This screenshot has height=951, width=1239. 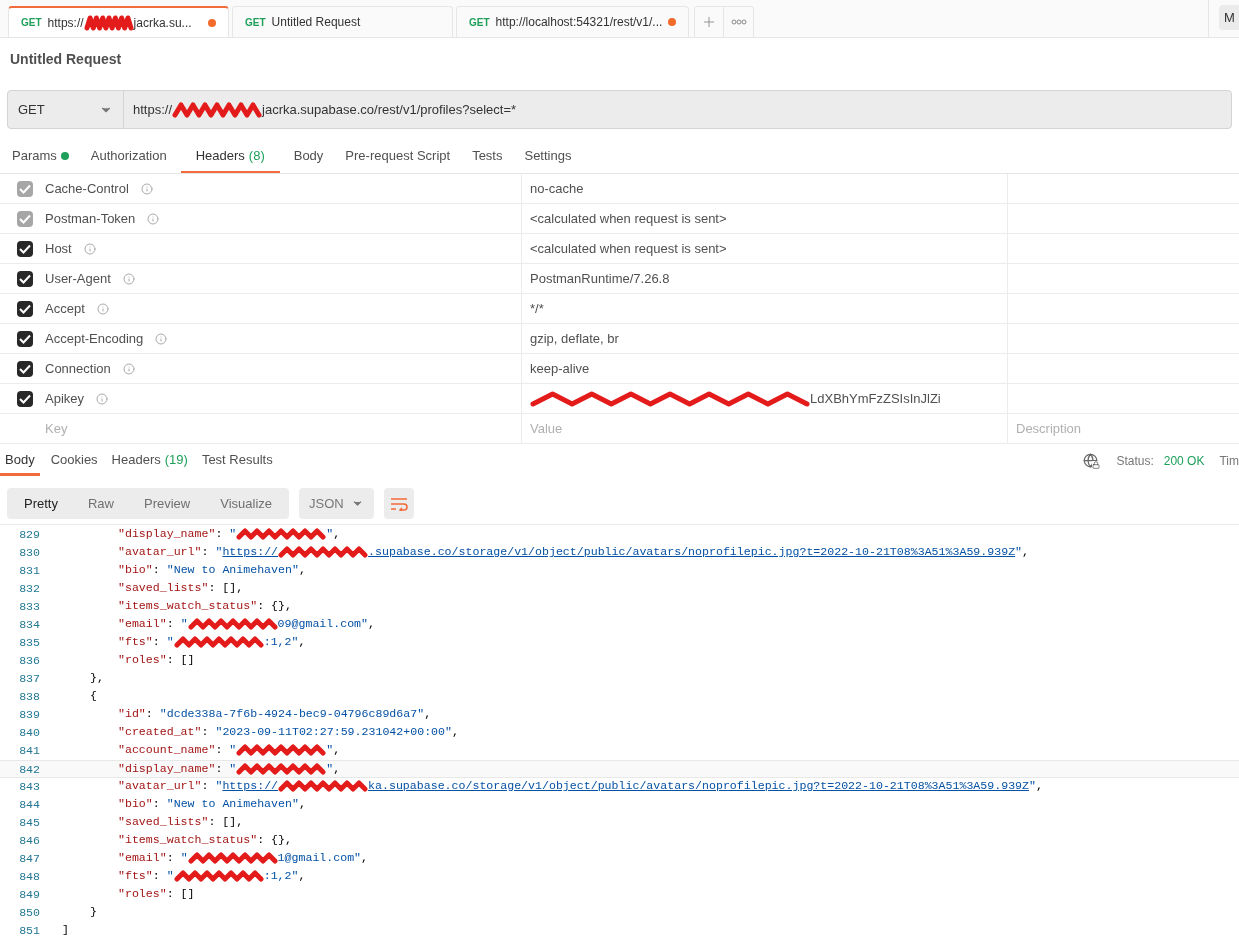 I want to click on line-number: 839, so click(x=29, y=715).